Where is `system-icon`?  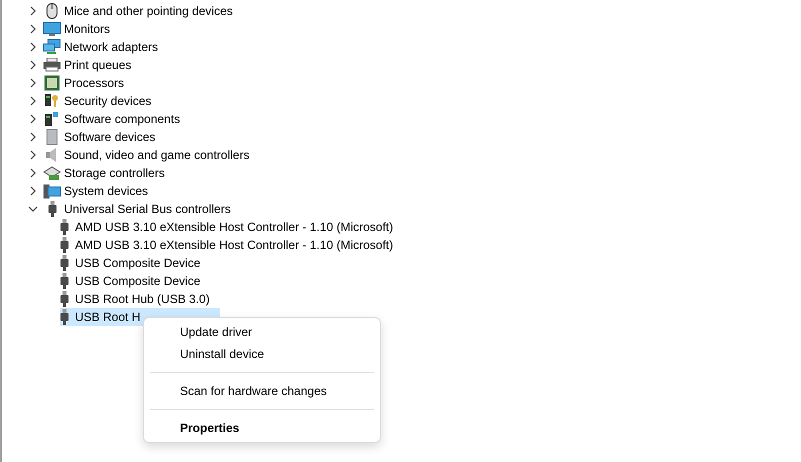 system-icon is located at coordinates (52, 191).